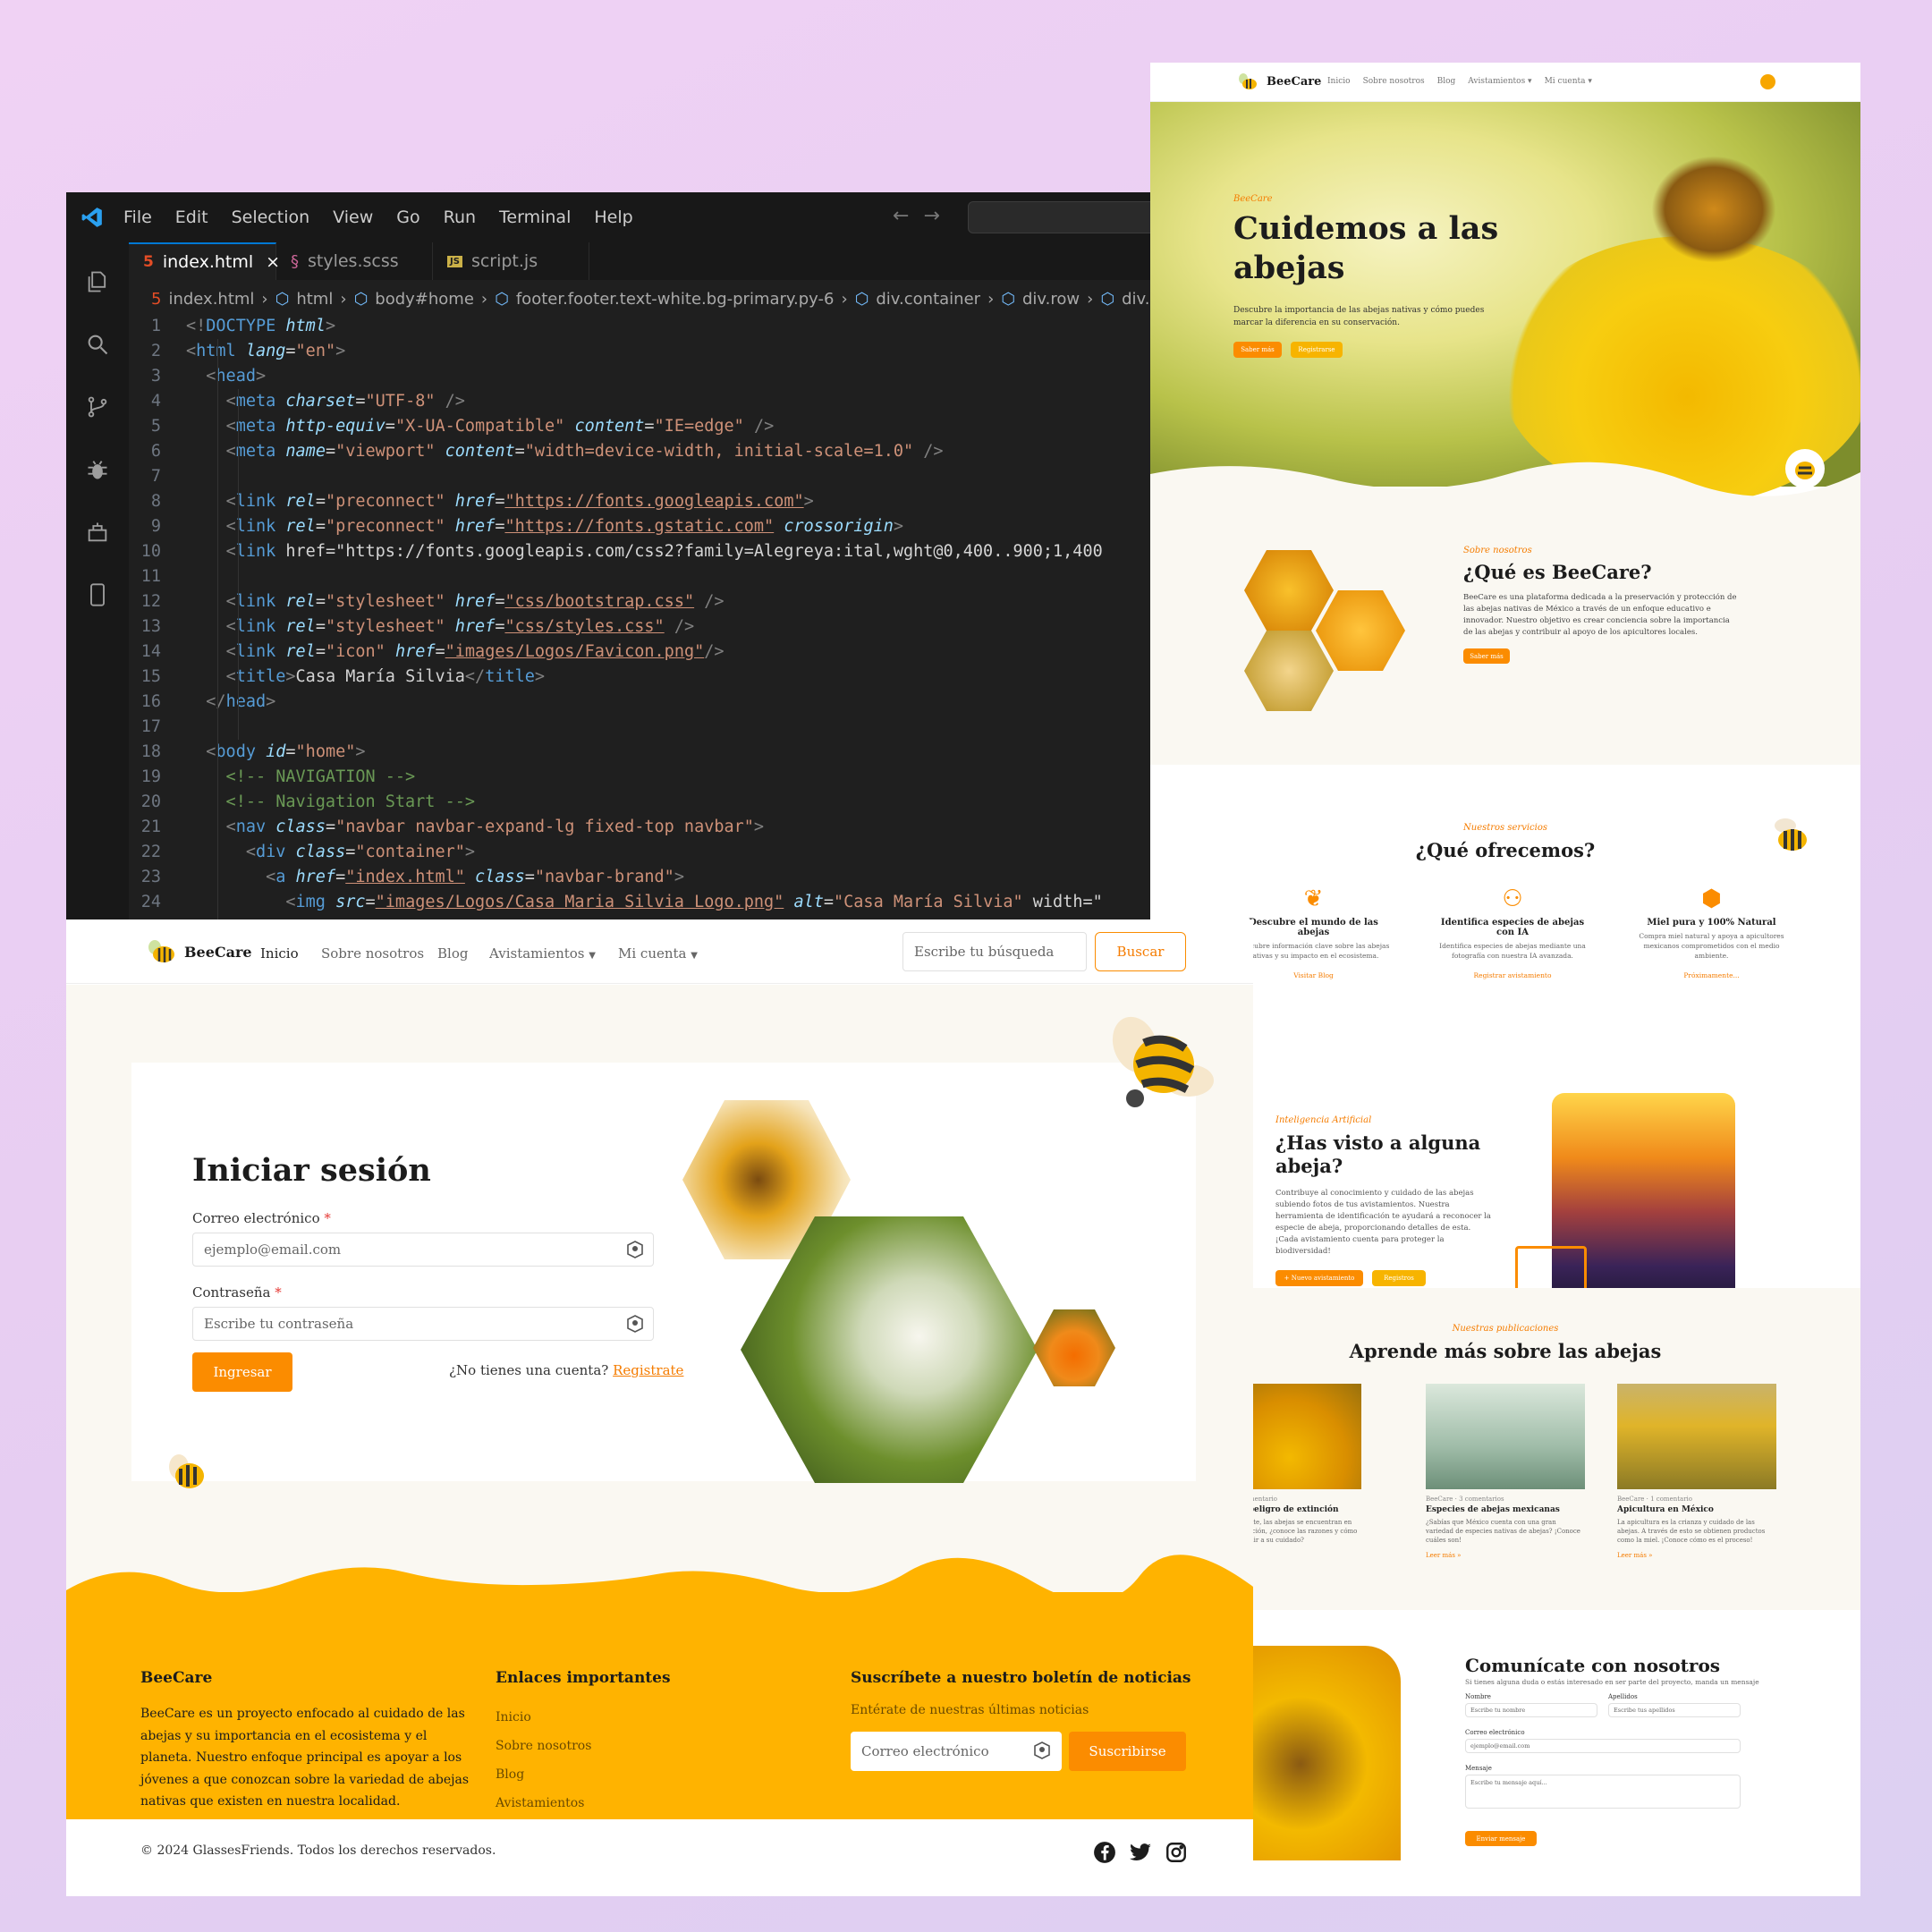 This screenshot has width=1932, height=1932. What do you see at coordinates (639, 802) in the screenshot?
I see `code-line: 20 <!-- Navigation Start -->` at bounding box center [639, 802].